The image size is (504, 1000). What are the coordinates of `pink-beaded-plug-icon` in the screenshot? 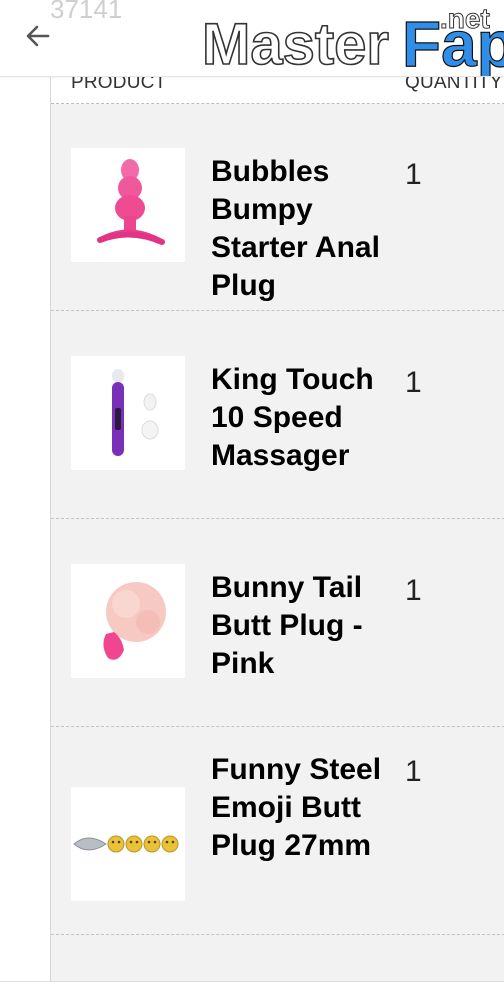 It's located at (131, 202).